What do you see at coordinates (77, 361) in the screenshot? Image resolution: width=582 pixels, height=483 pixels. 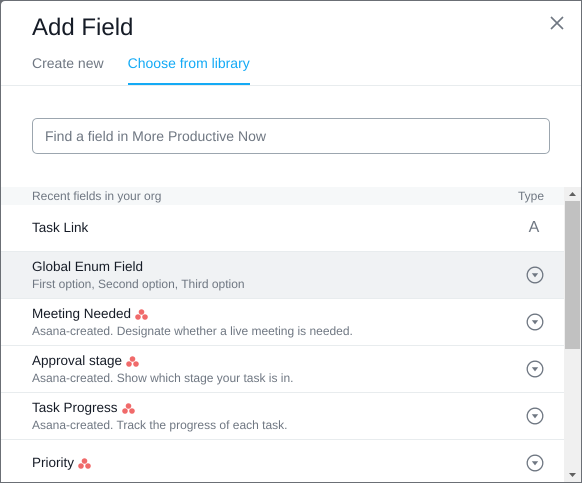 I see `field-name: Approval stage` at bounding box center [77, 361].